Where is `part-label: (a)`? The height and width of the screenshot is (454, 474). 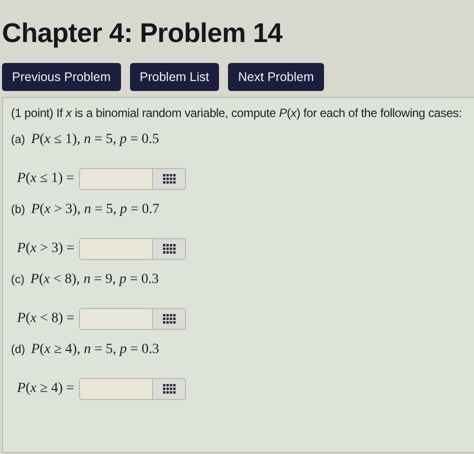 part-label: (a) is located at coordinates (18, 140).